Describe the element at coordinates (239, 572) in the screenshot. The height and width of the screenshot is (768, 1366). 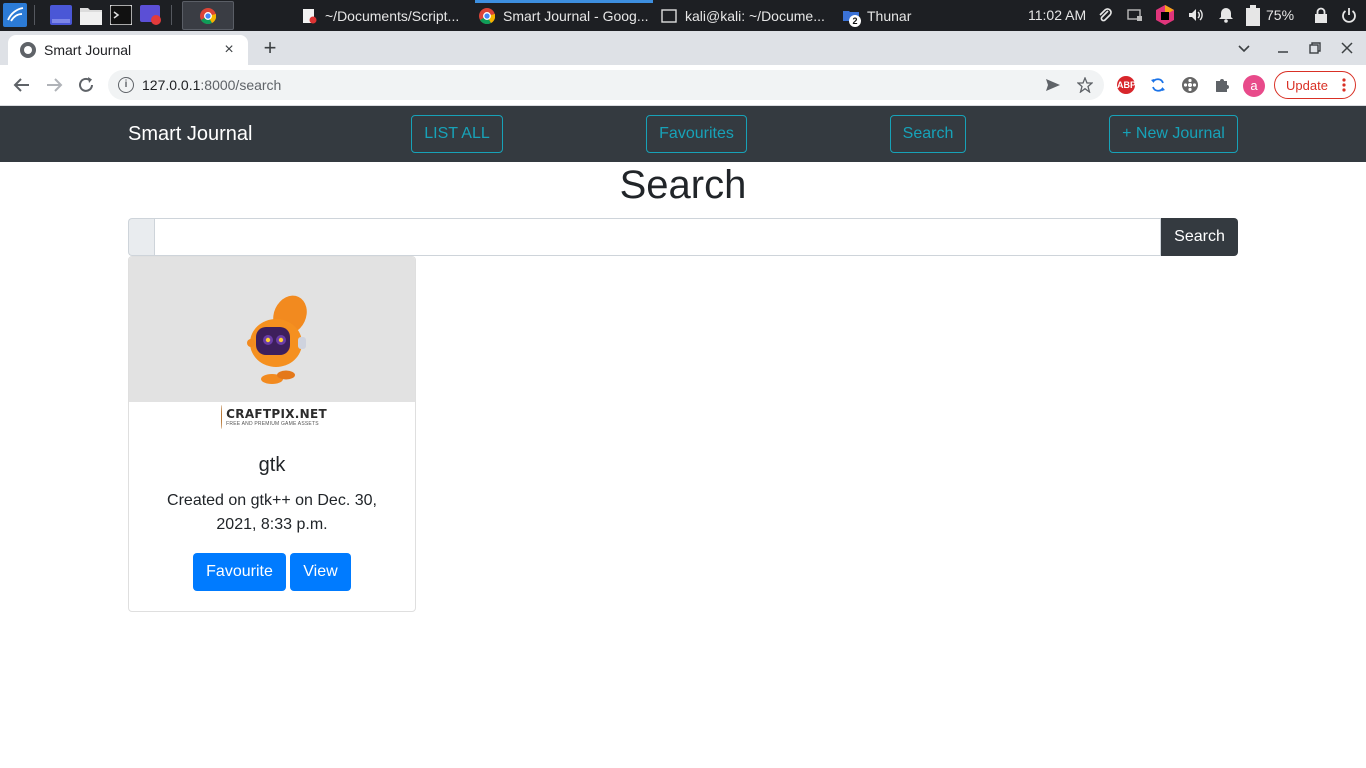
I see `favourite-button: Favourite` at that location.